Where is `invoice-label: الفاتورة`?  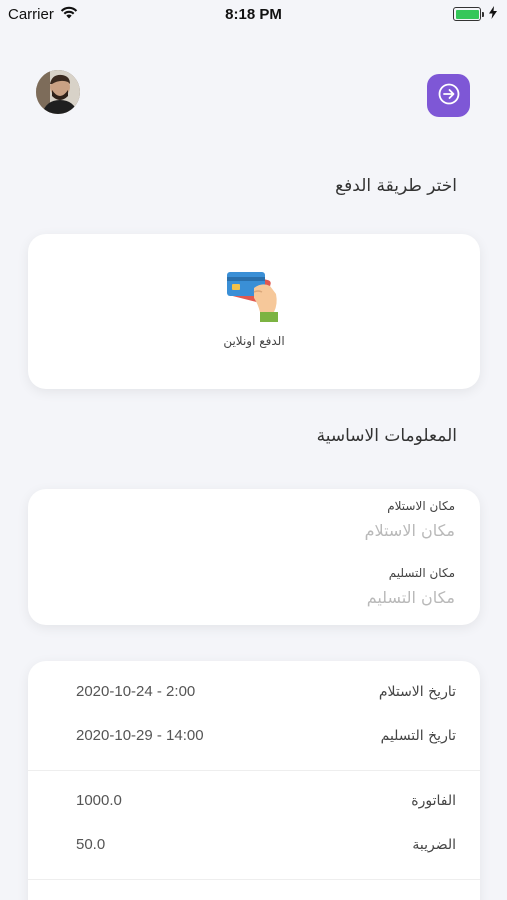
invoice-label: الفاتورة is located at coordinates (433, 800).